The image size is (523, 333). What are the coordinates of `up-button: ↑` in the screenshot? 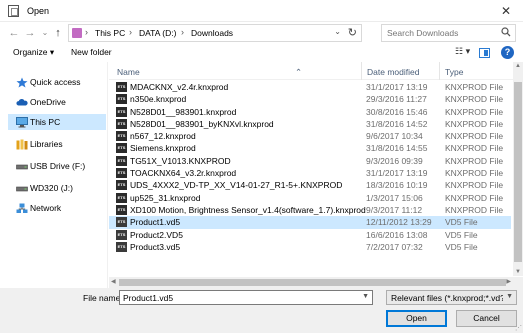 It's located at (58, 33).